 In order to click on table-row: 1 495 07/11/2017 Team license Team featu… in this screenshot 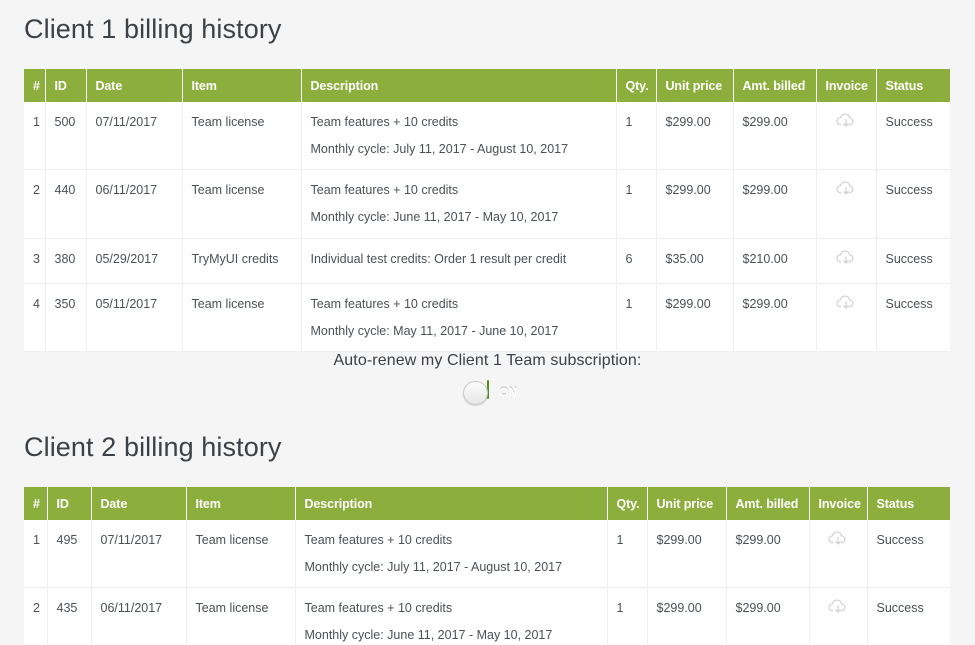, I will do `click(487, 554)`.